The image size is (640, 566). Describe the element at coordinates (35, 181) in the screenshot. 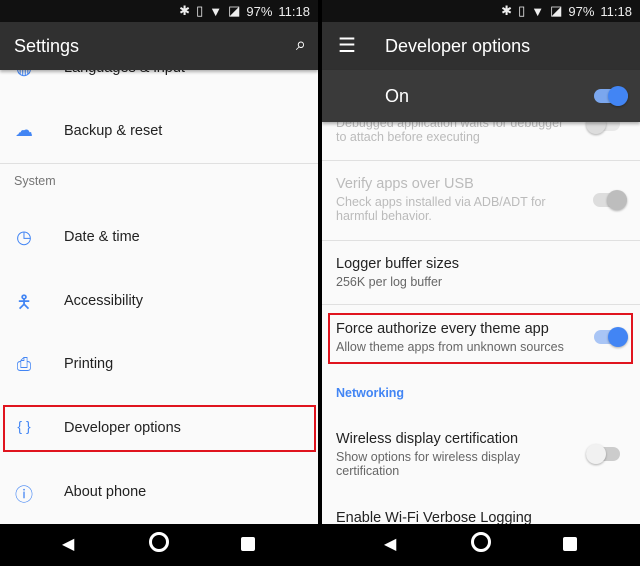

I see `section-header: System` at that location.